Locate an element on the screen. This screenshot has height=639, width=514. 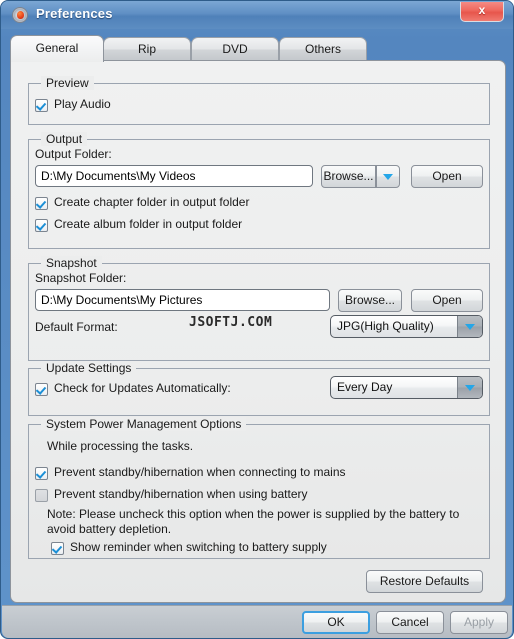
create-album-folder-label: Create album folder in output folder is located at coordinates (148, 224).